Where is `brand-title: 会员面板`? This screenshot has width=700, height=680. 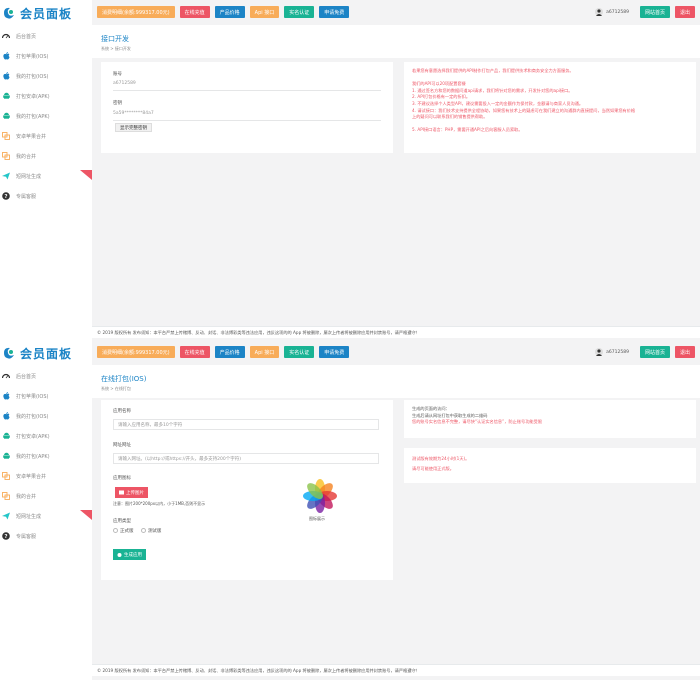 brand-title: 会员面板 is located at coordinates (46, 13).